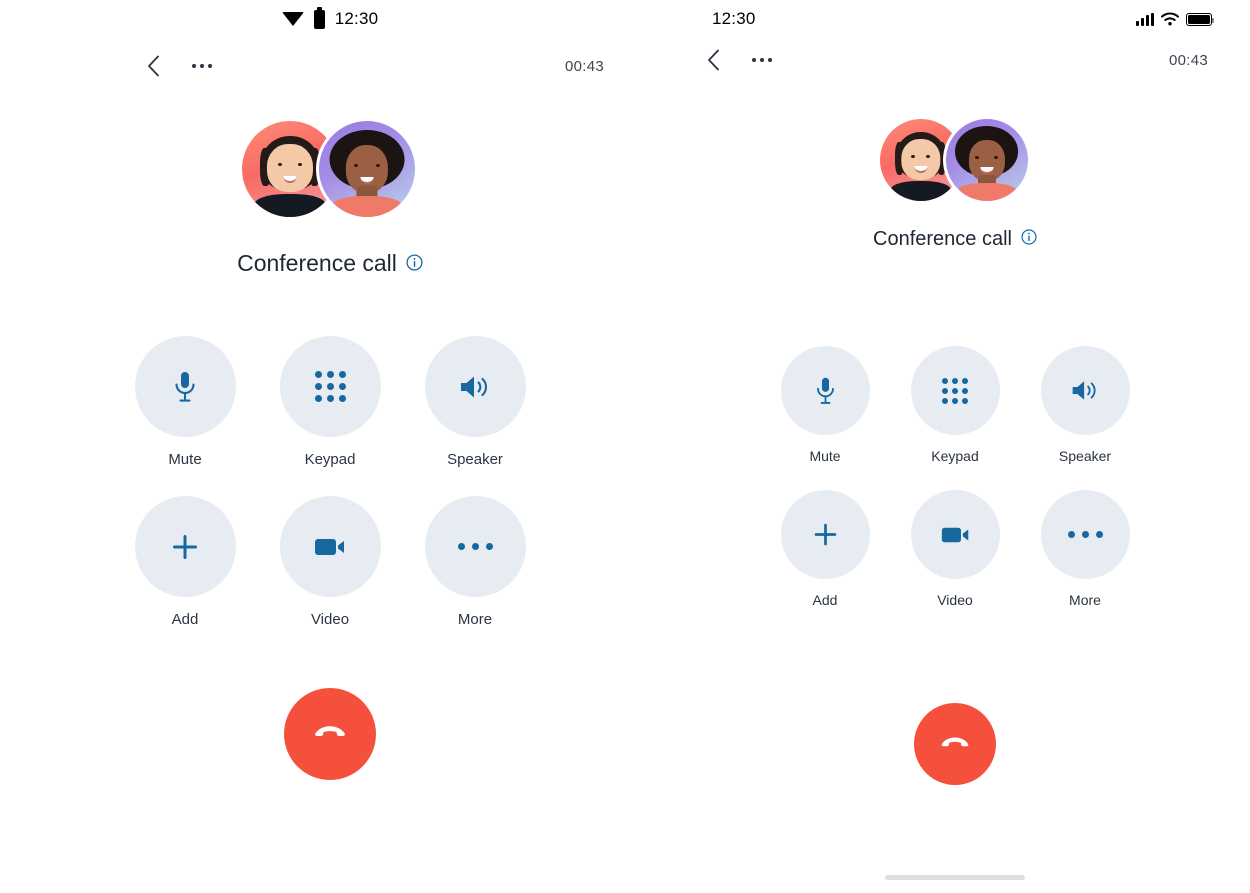 The image size is (1250, 893). I want to click on android-nav-bar: 00:43, so click(330, 66).